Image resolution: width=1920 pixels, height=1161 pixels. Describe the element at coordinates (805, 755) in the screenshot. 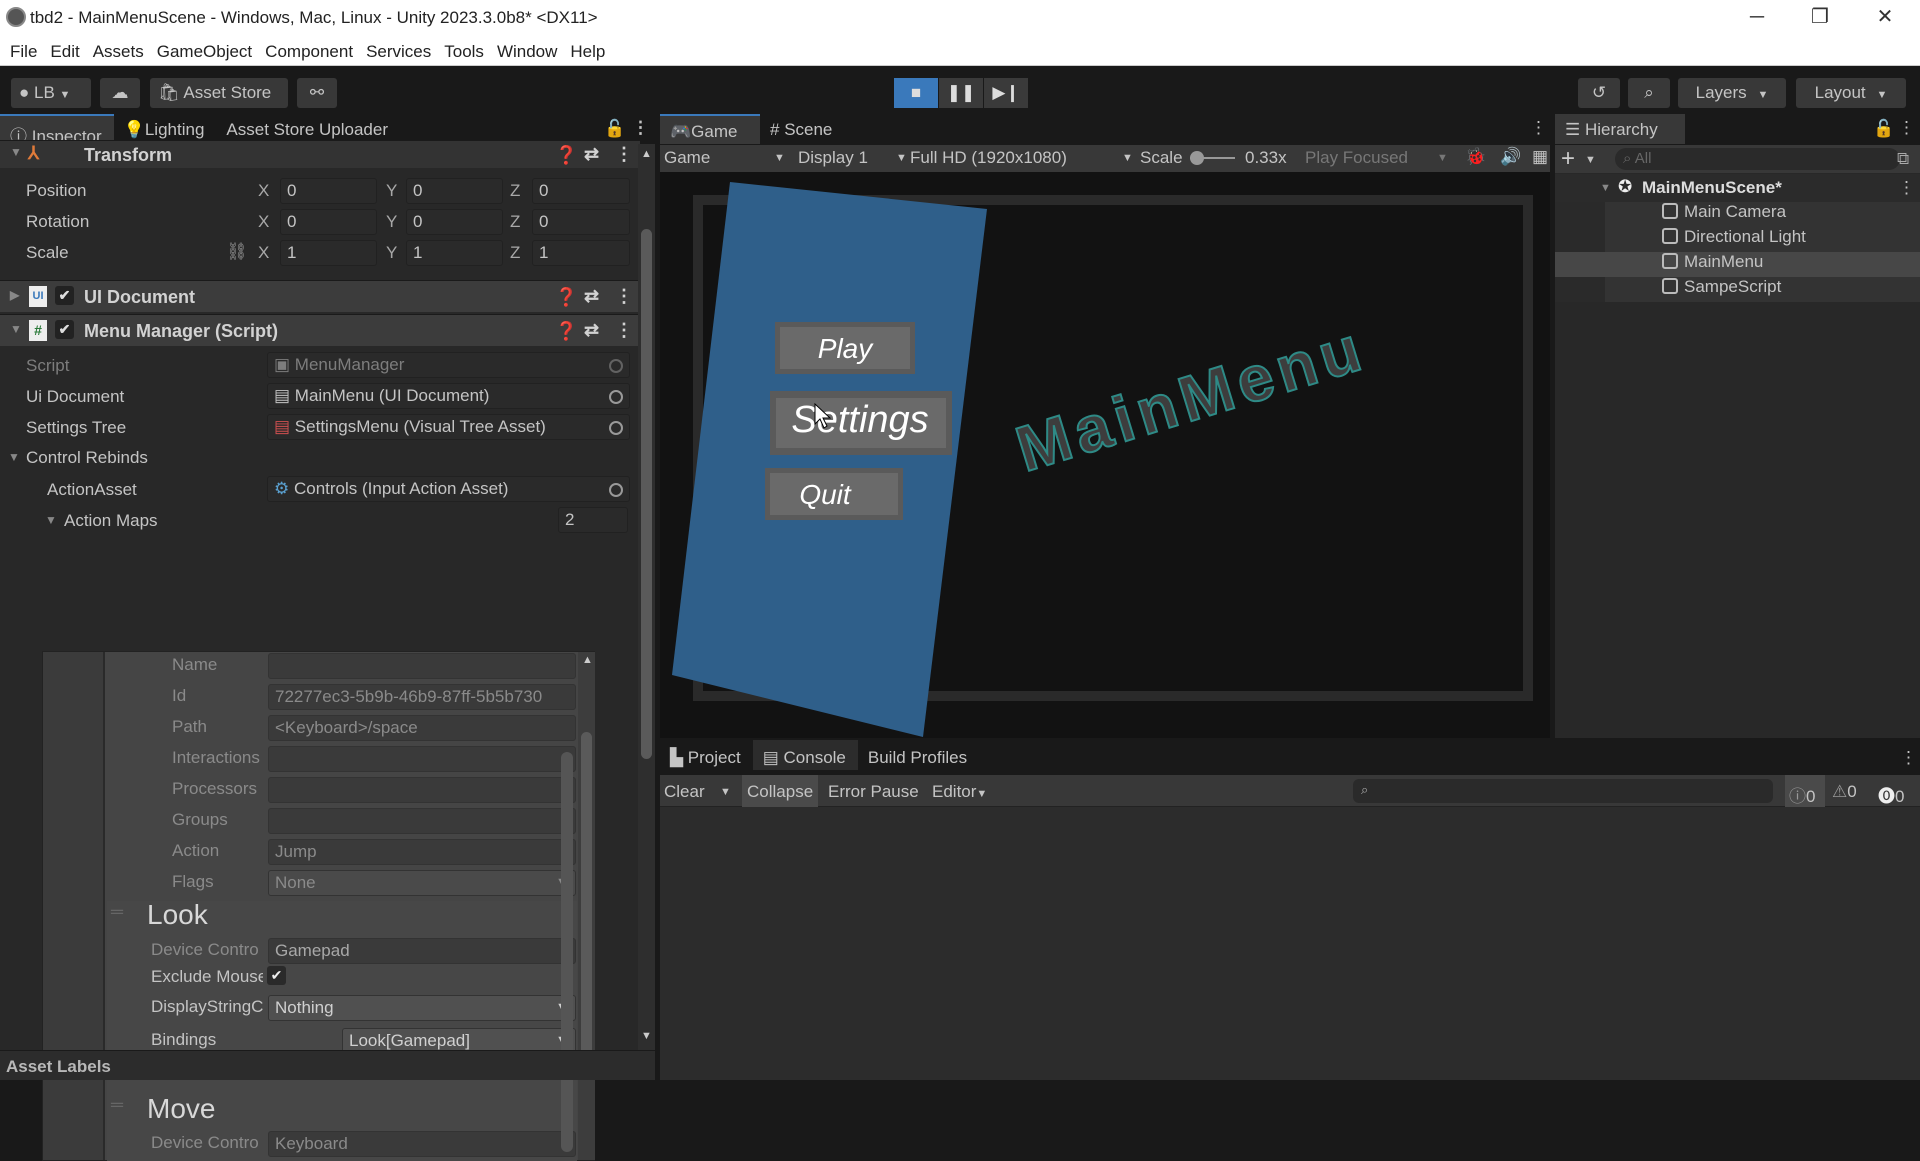

I see `tab-console: ▤ Console` at that location.